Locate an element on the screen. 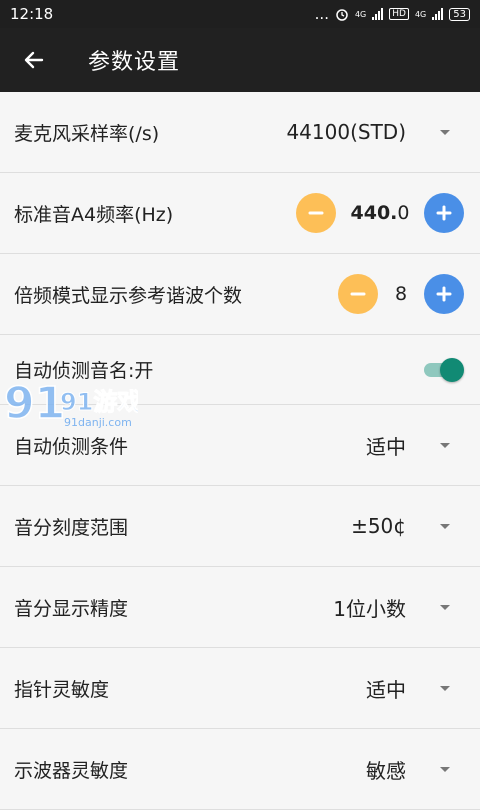 The width and height of the screenshot is (480, 810). auto-detect-toggle is located at coordinates (444, 369).